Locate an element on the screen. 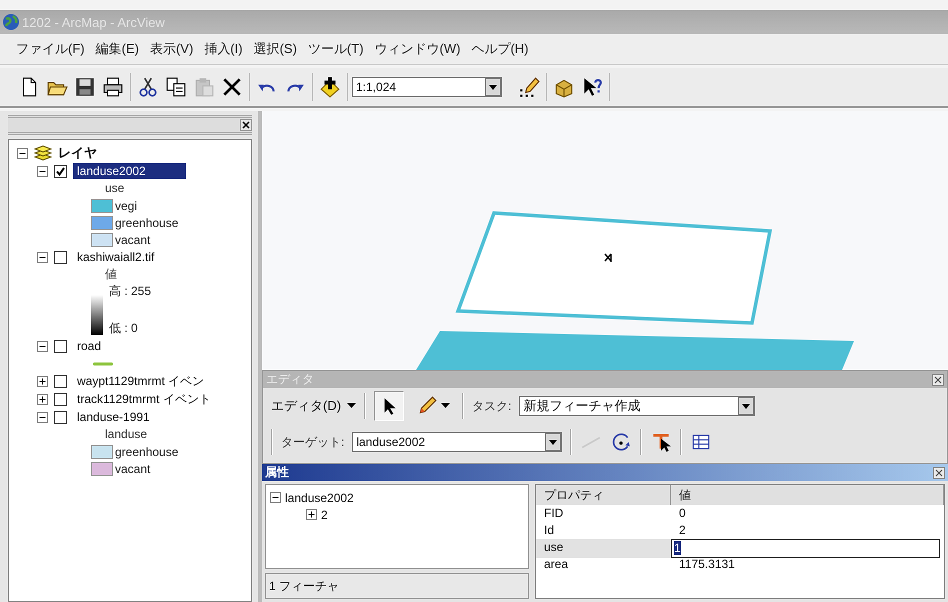 The height and width of the screenshot is (602, 948). table-cell-text: Id is located at coordinates (549, 530).